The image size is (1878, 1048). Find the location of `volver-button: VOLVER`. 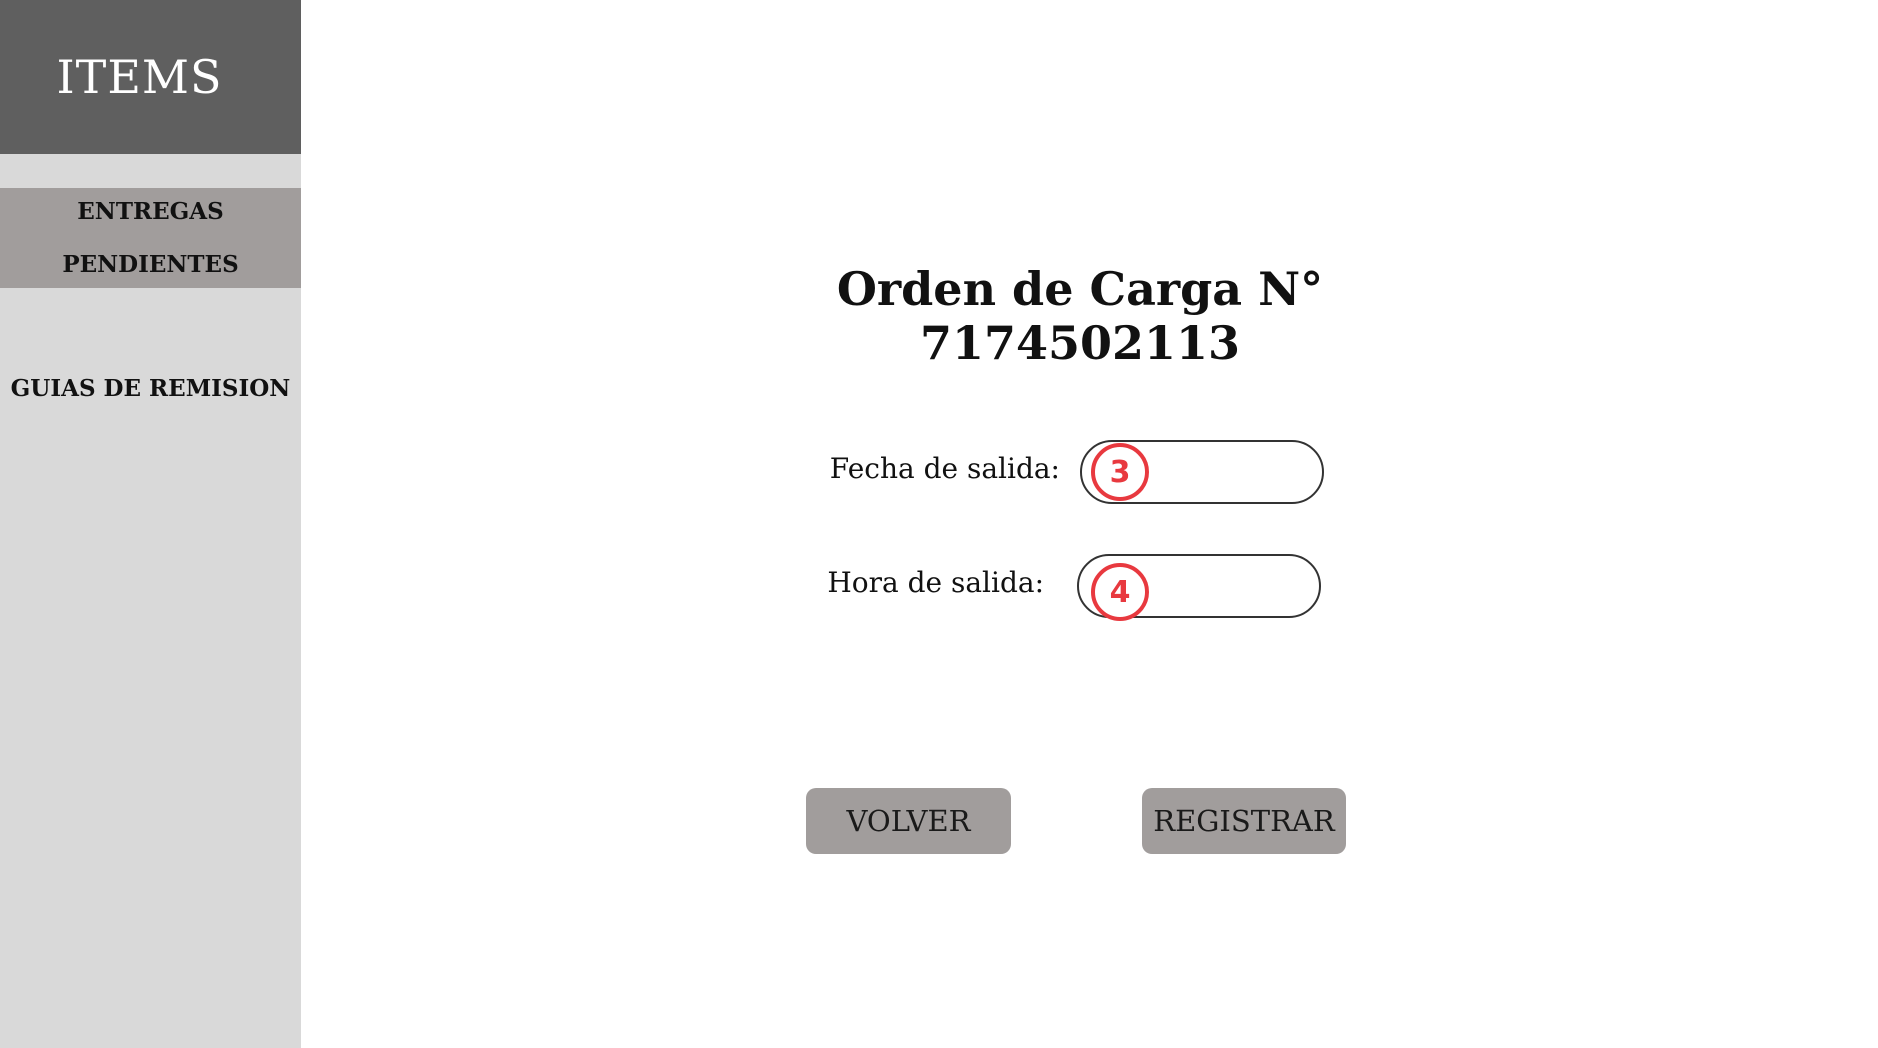

volver-button: VOLVER is located at coordinates (908, 821).